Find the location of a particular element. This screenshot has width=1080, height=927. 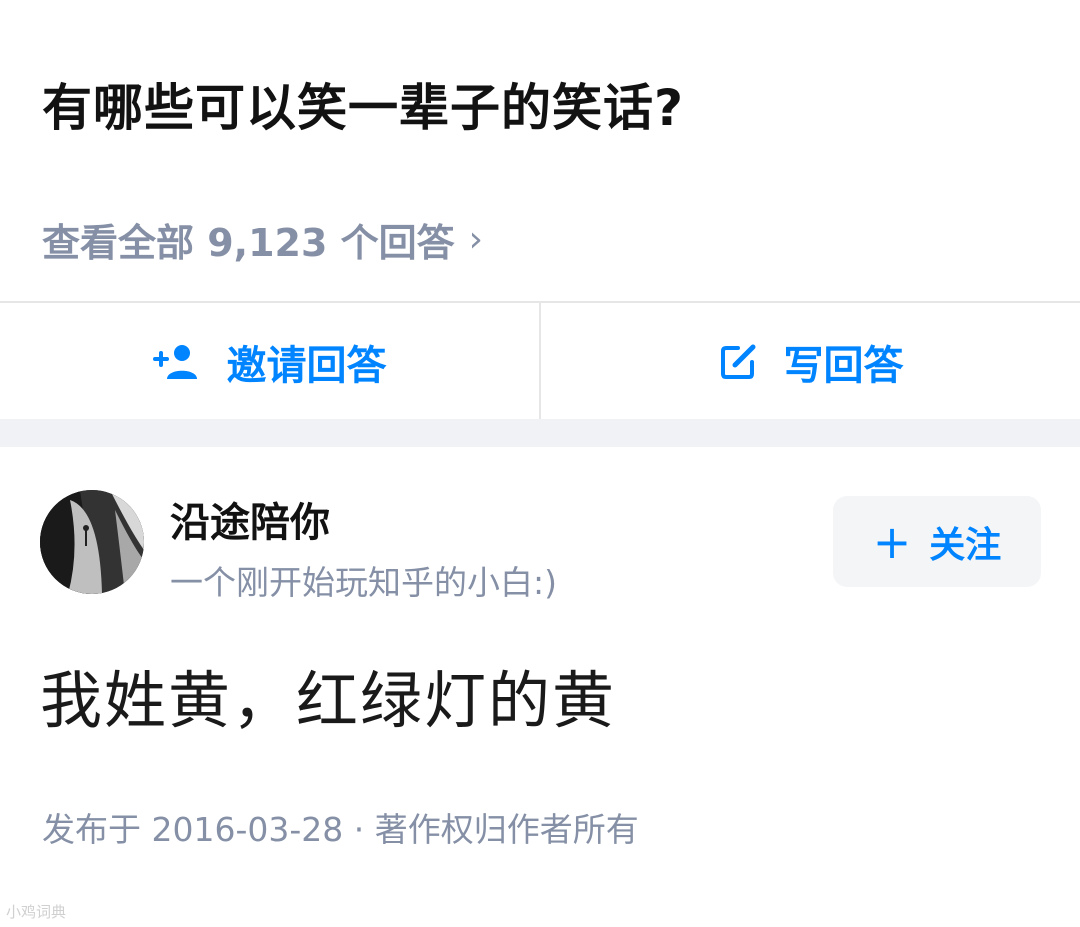

invite-answer-button: 邀请回答 is located at coordinates (270, 362).